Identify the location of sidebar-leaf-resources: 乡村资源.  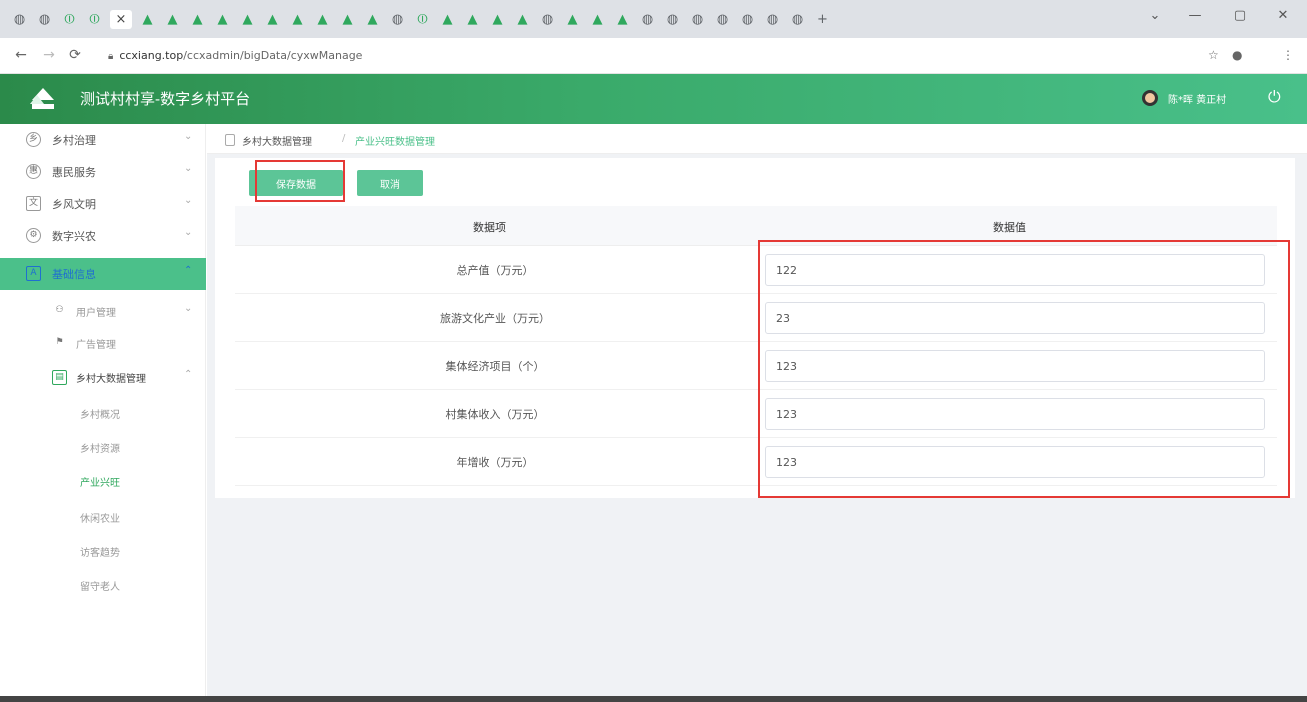
(100, 447).